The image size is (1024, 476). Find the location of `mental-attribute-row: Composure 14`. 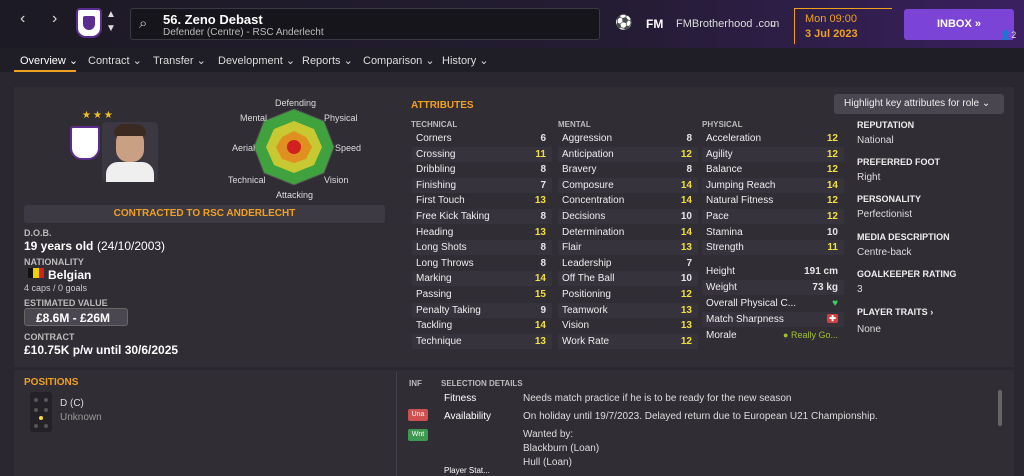

mental-attribute-row: Composure 14 is located at coordinates (628, 185).